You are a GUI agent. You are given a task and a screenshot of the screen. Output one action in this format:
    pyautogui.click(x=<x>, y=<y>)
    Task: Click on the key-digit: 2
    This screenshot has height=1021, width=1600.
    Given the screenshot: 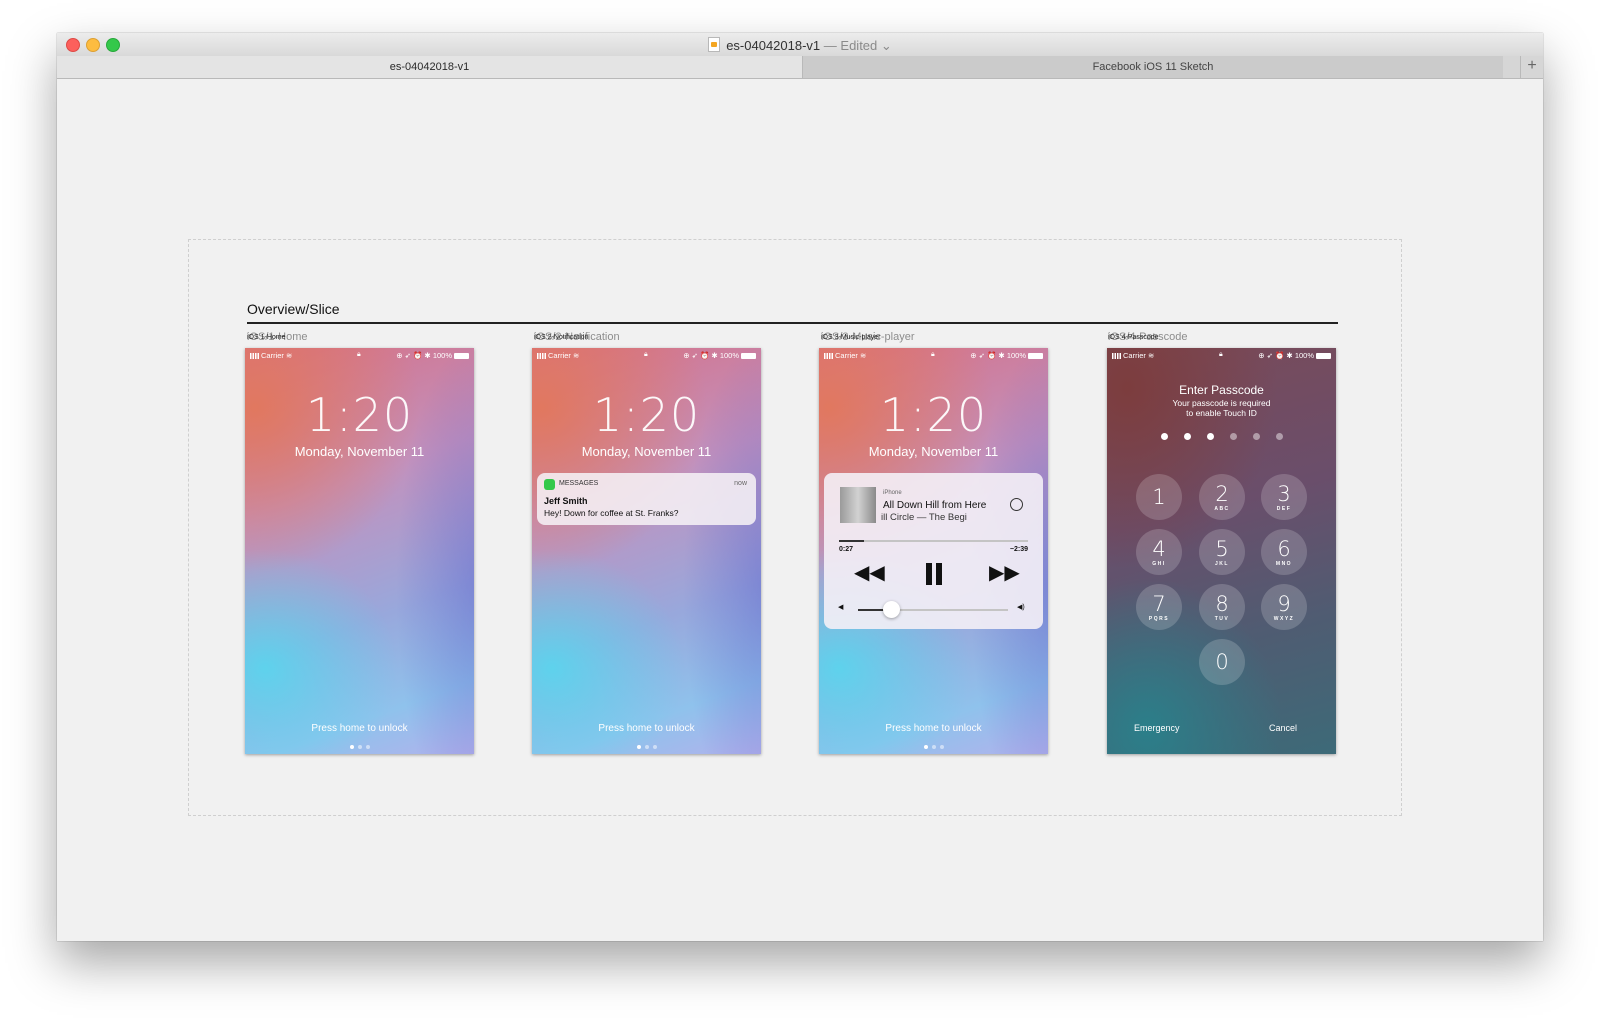 What is the action you would take?
    pyautogui.click(x=1222, y=494)
    